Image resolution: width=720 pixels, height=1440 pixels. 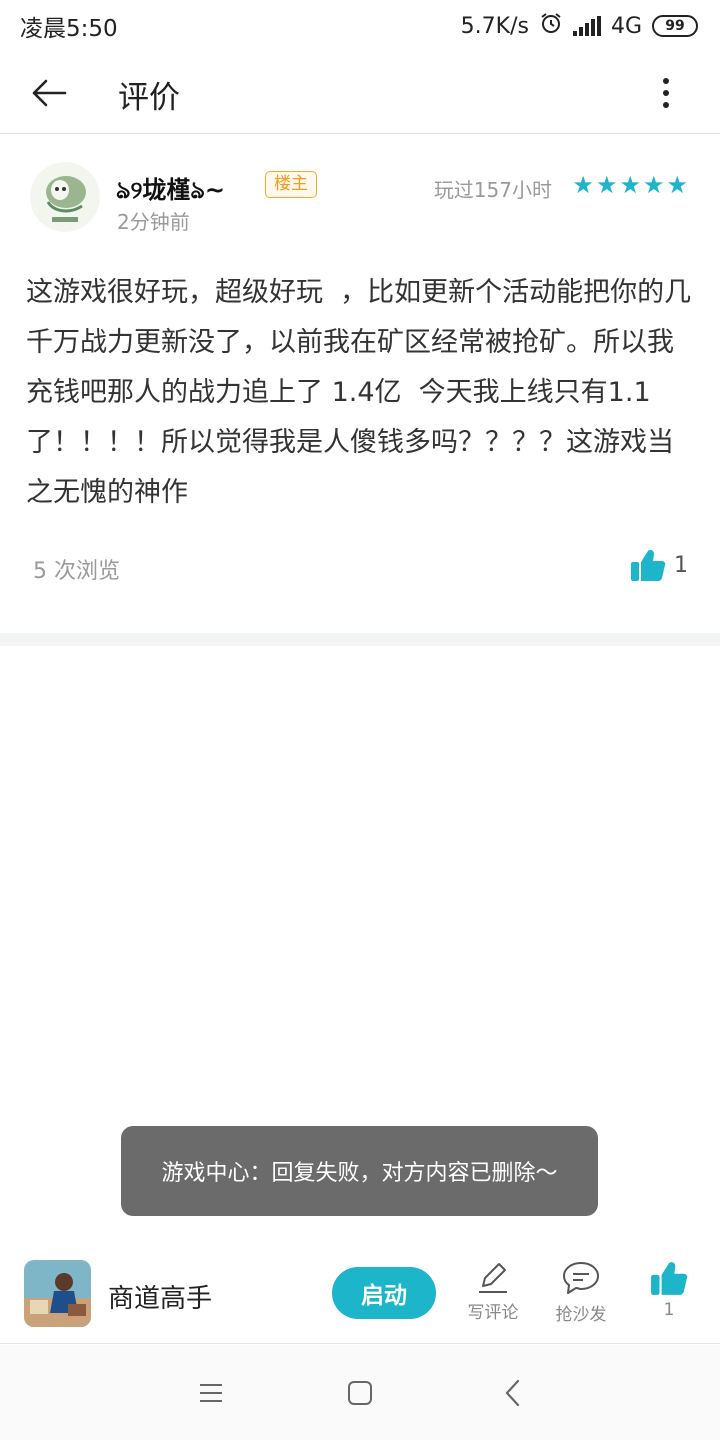 What do you see at coordinates (493, 1313) in the screenshot?
I see `write-review-label: 写评论` at bounding box center [493, 1313].